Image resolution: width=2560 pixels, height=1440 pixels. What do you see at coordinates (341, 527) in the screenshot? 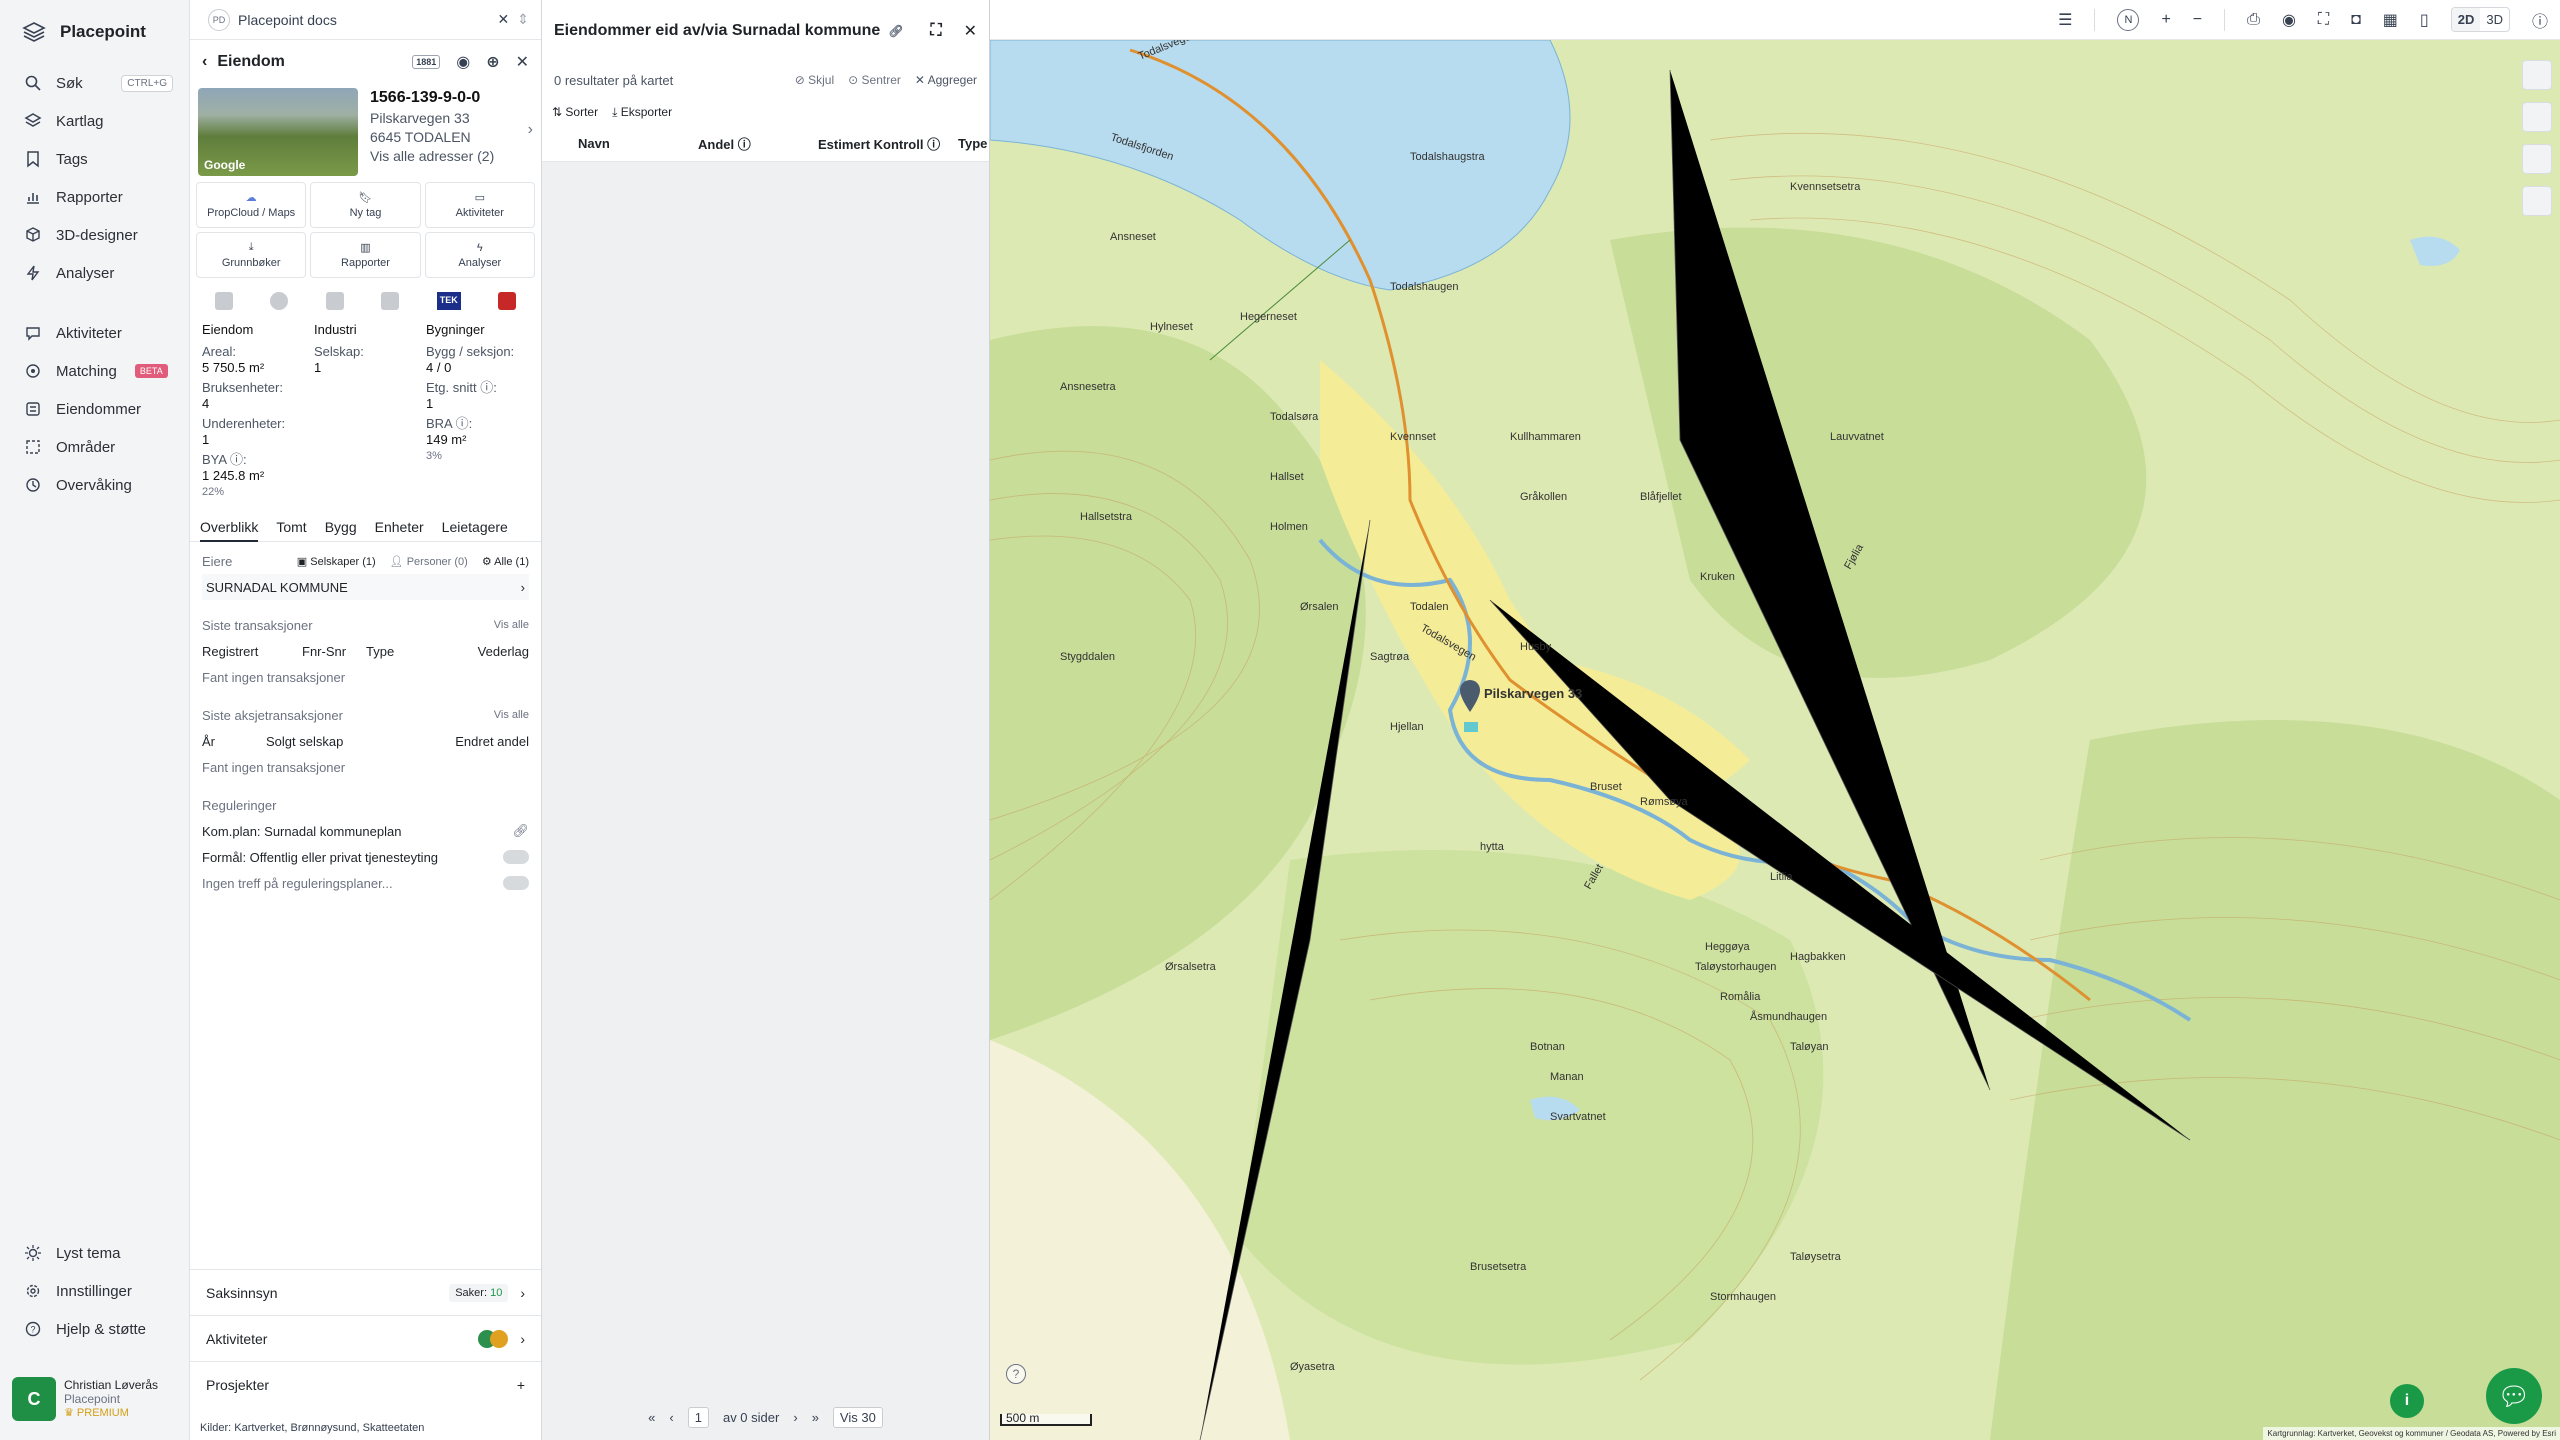
I see `tab-bygg: Bygg` at bounding box center [341, 527].